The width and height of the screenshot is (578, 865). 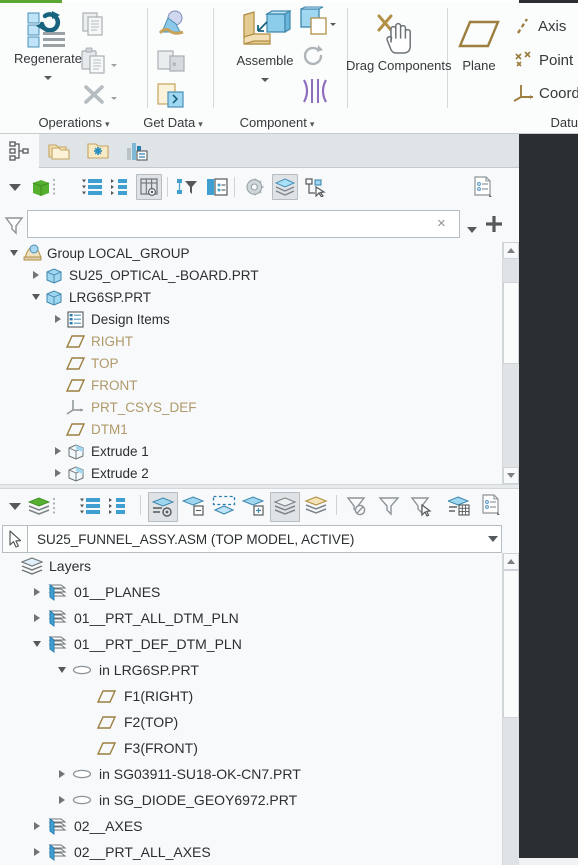 What do you see at coordinates (479, 41) in the screenshot?
I see `datum-plane-button: Plane` at bounding box center [479, 41].